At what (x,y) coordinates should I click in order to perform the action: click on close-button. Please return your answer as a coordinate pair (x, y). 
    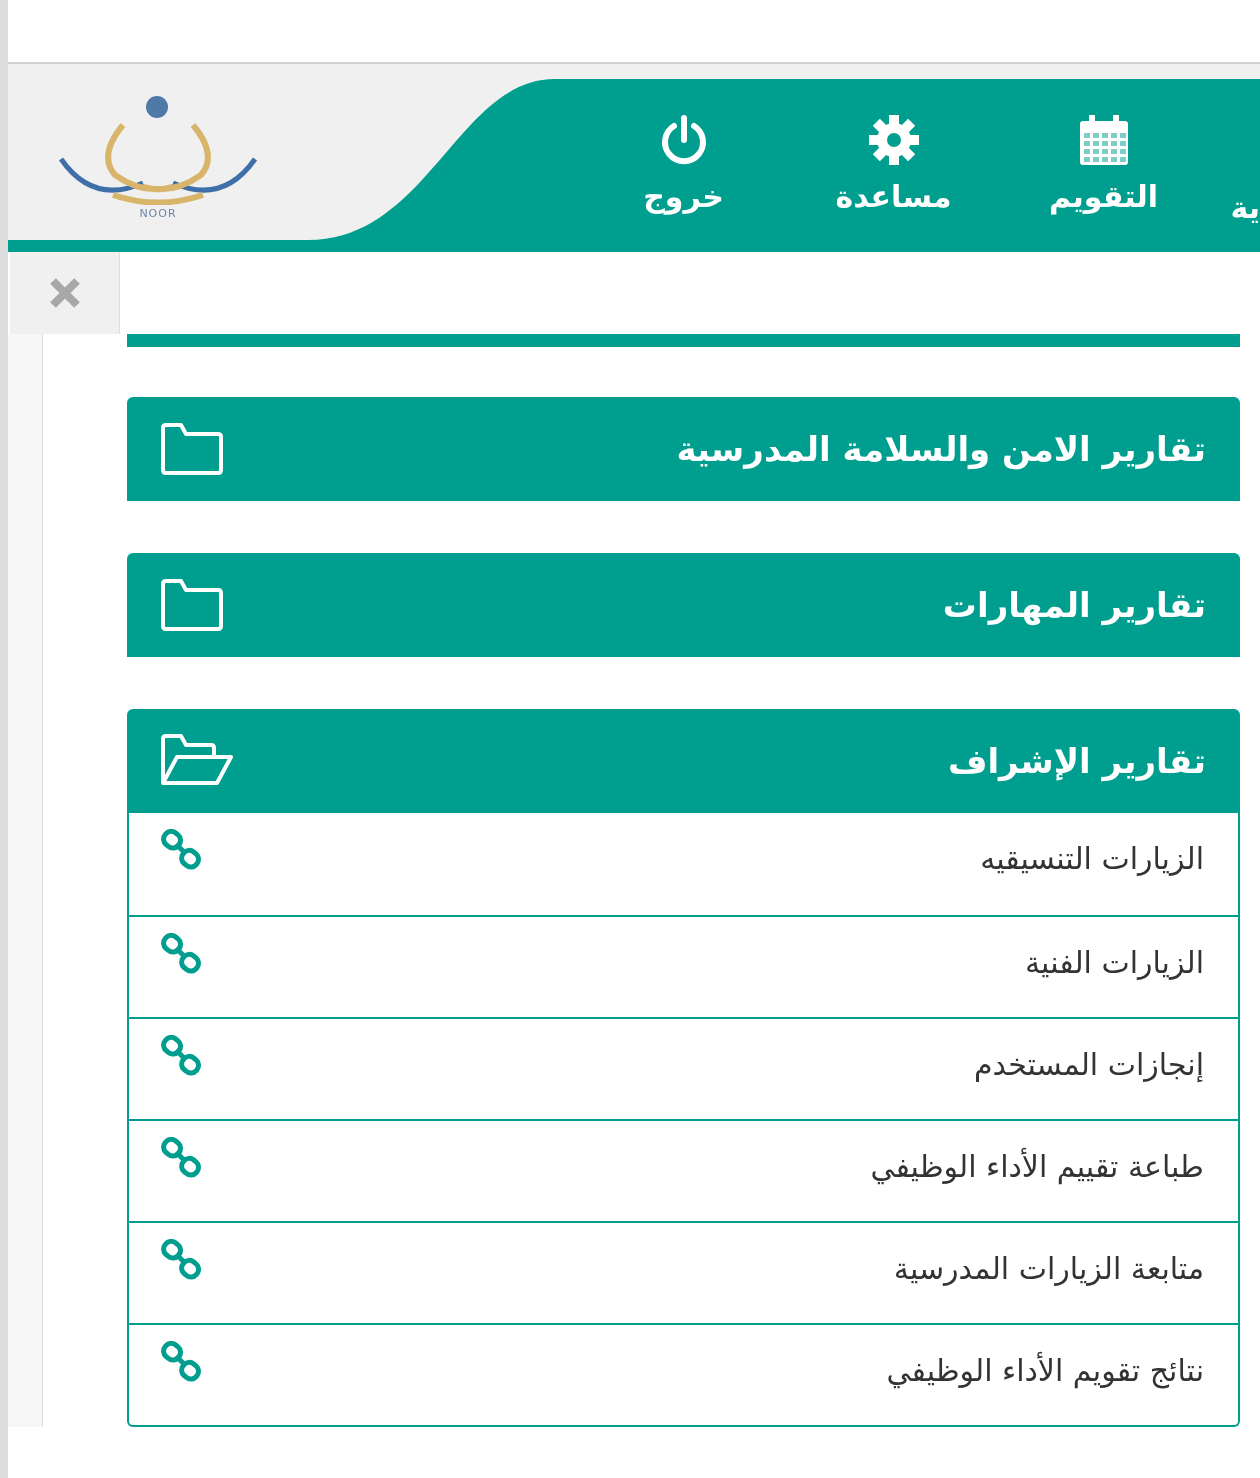
    Looking at the image, I should click on (65, 293).